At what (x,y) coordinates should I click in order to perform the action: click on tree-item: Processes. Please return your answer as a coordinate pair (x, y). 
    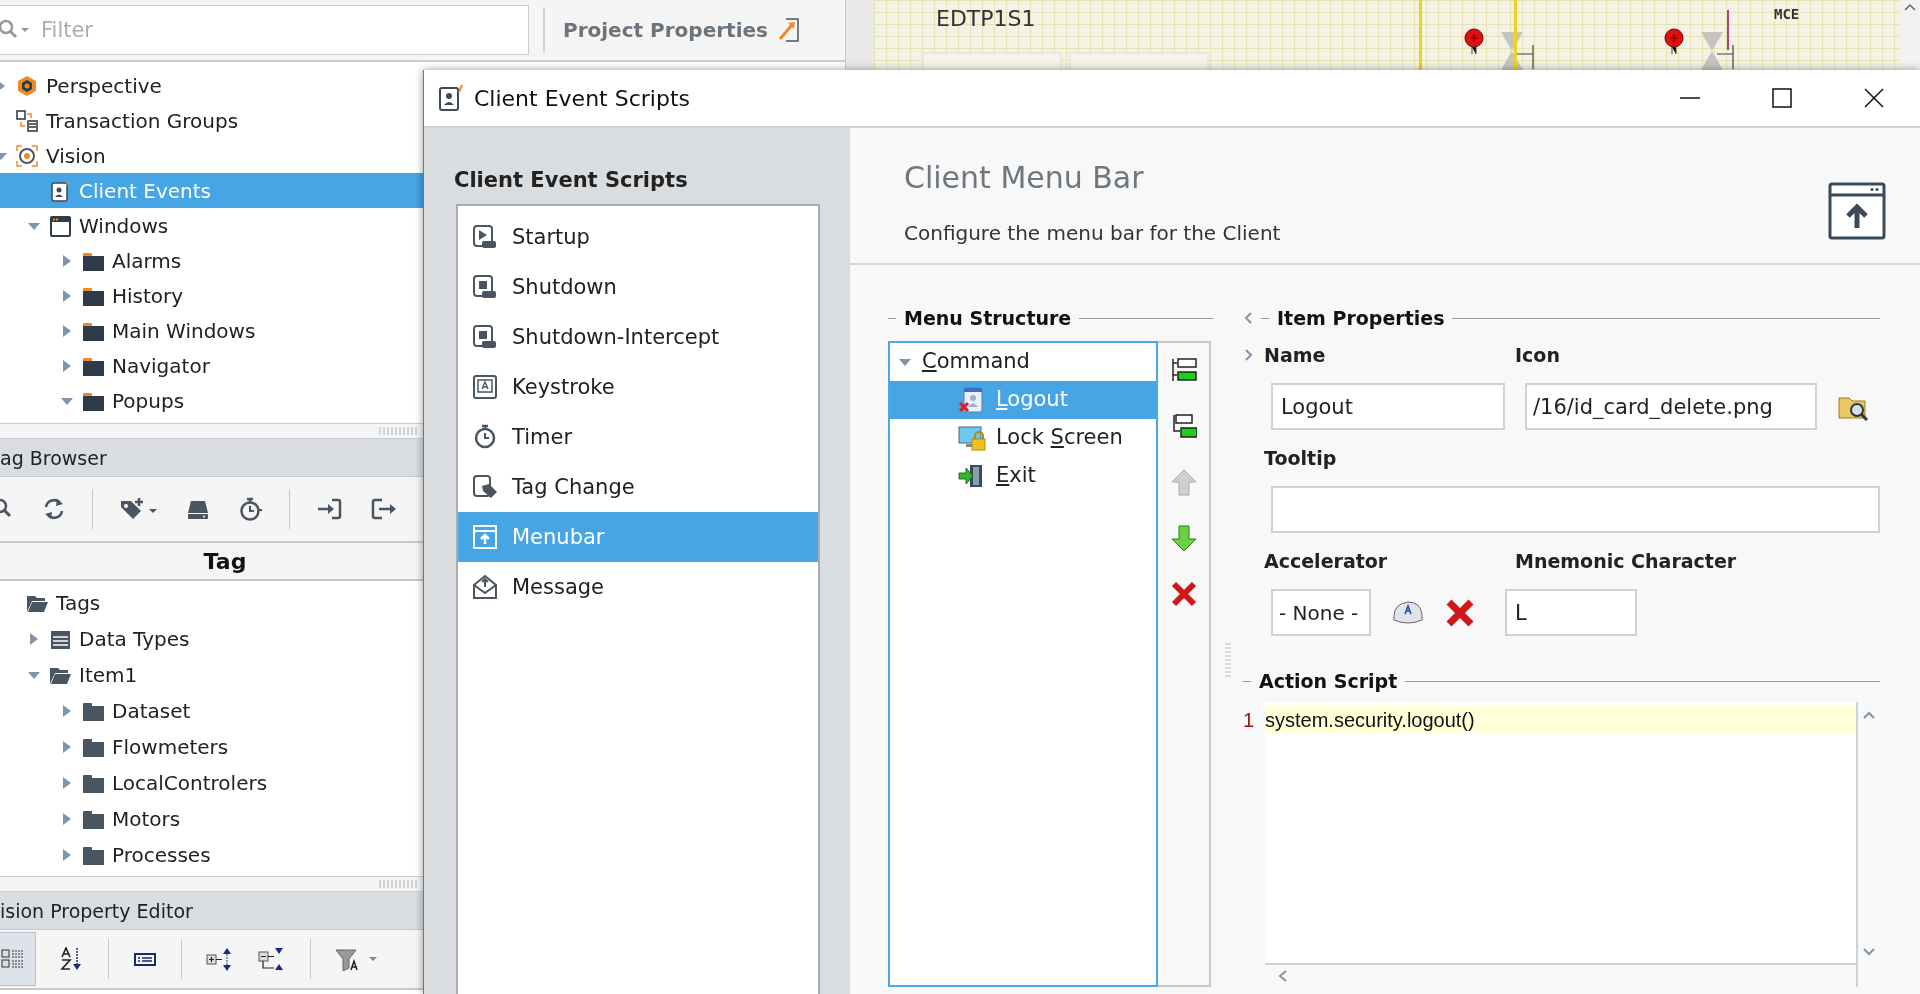
    Looking at the image, I should click on (161, 855).